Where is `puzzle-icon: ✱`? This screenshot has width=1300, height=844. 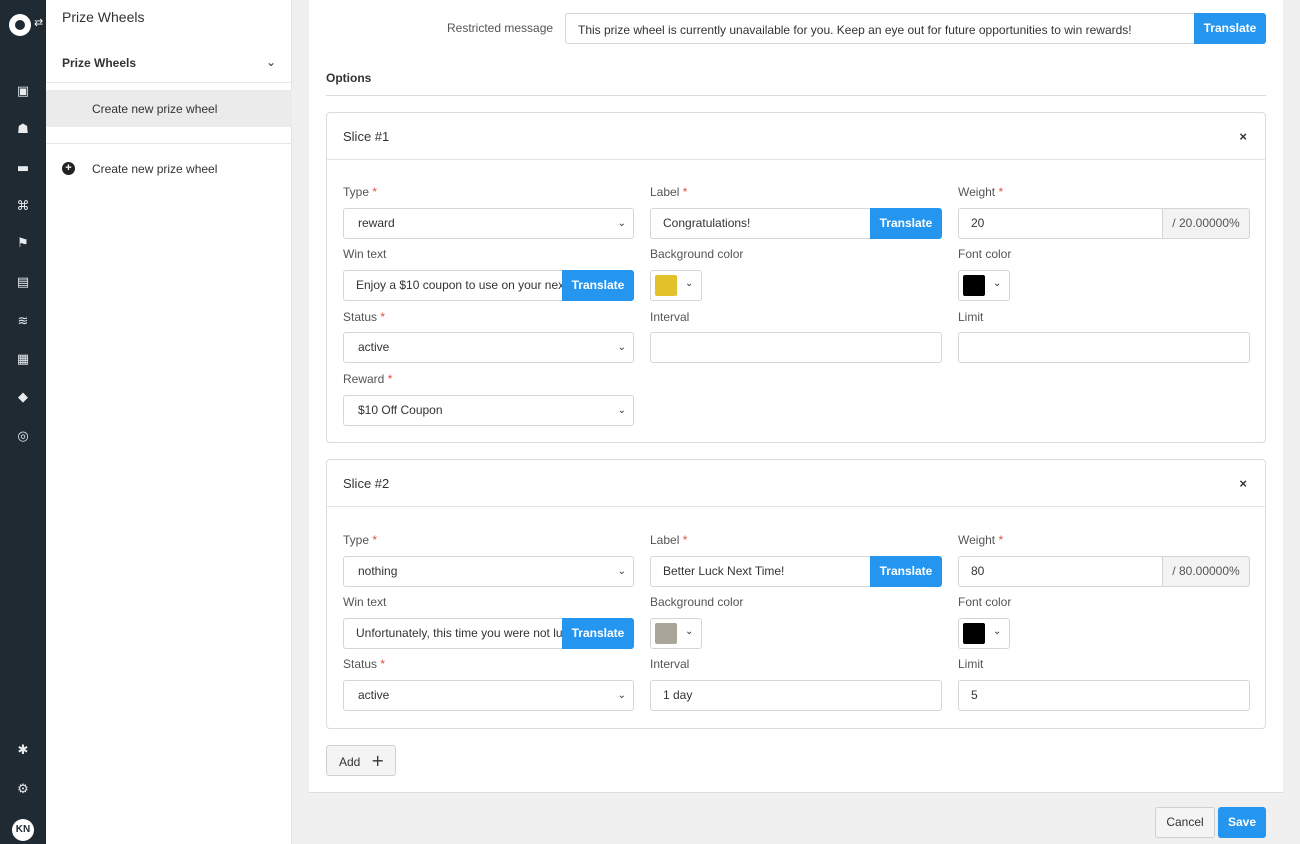
puzzle-icon: ✱ is located at coordinates (23, 751).